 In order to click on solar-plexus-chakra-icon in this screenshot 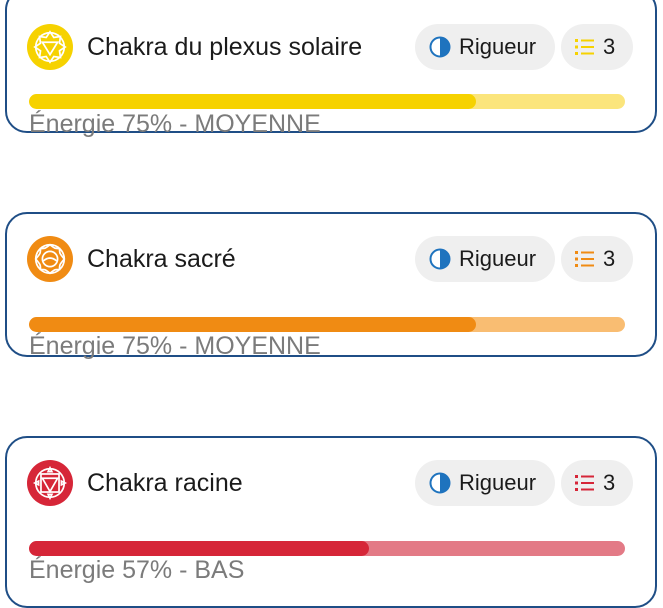, I will do `click(50, 47)`.